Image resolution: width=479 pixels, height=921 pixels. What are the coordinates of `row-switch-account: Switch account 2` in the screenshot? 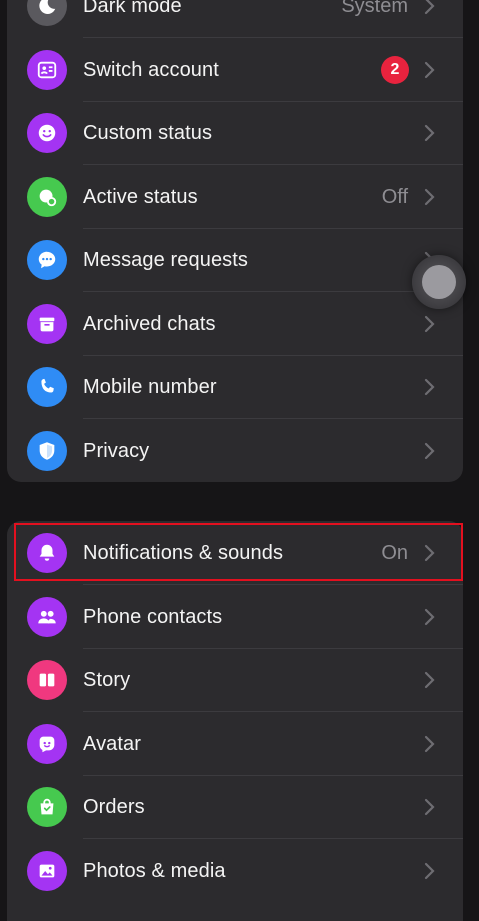 It's located at (235, 70).